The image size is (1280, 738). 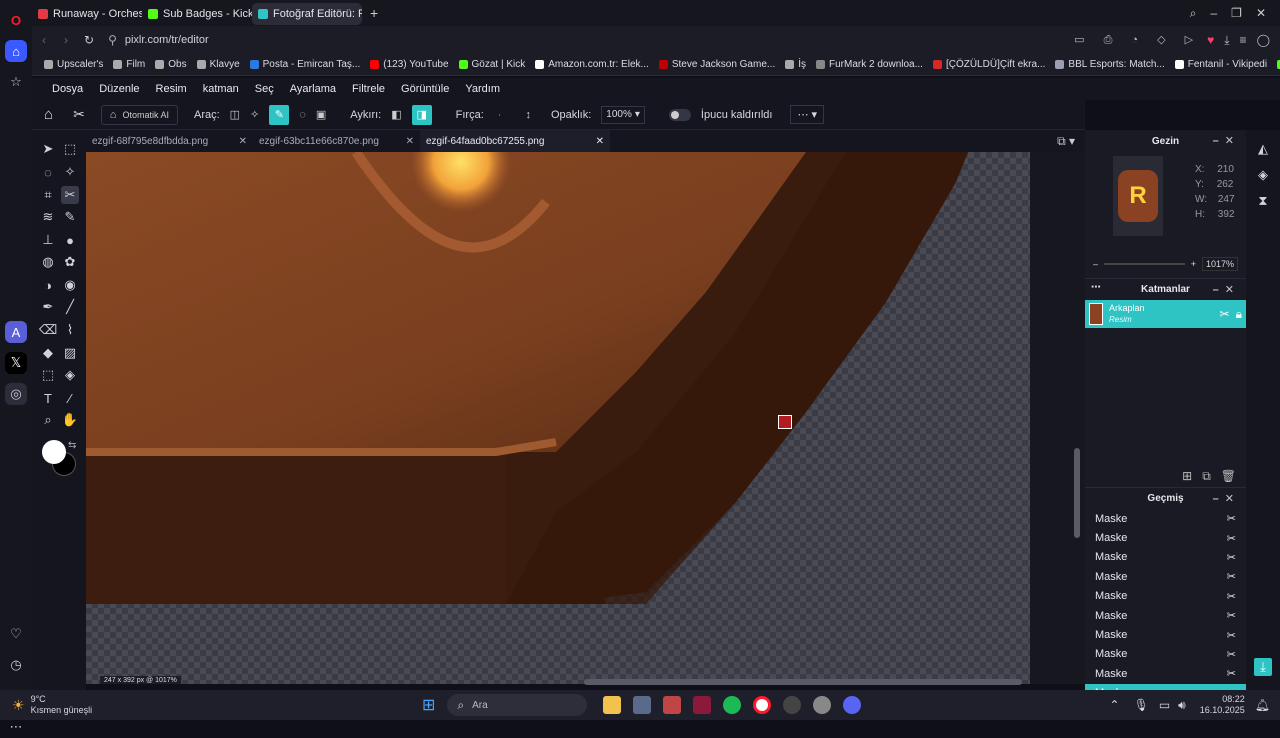 I want to click on heal-tool-icon: ✎, so click(x=70, y=217).